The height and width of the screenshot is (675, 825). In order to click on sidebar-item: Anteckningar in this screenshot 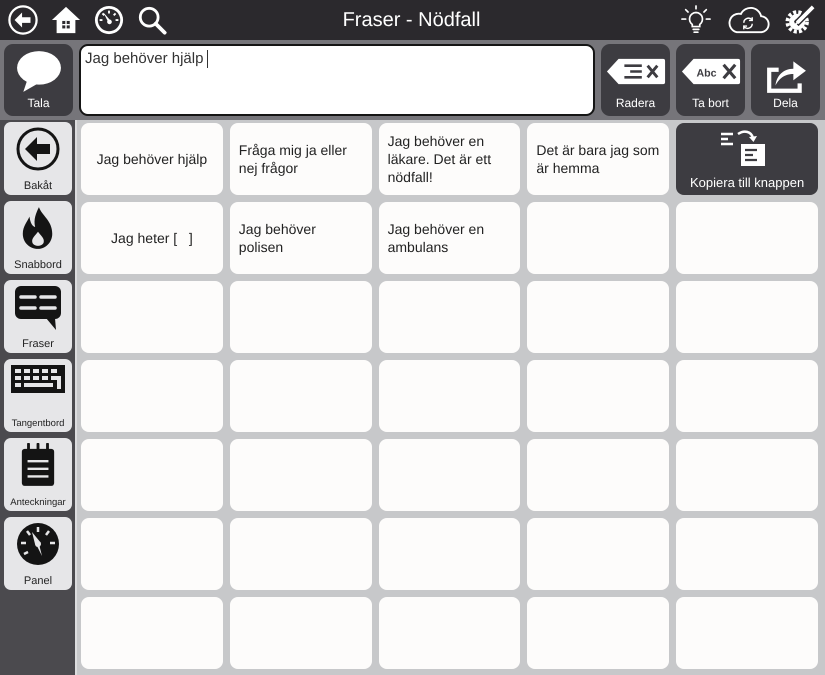, I will do `click(38, 474)`.